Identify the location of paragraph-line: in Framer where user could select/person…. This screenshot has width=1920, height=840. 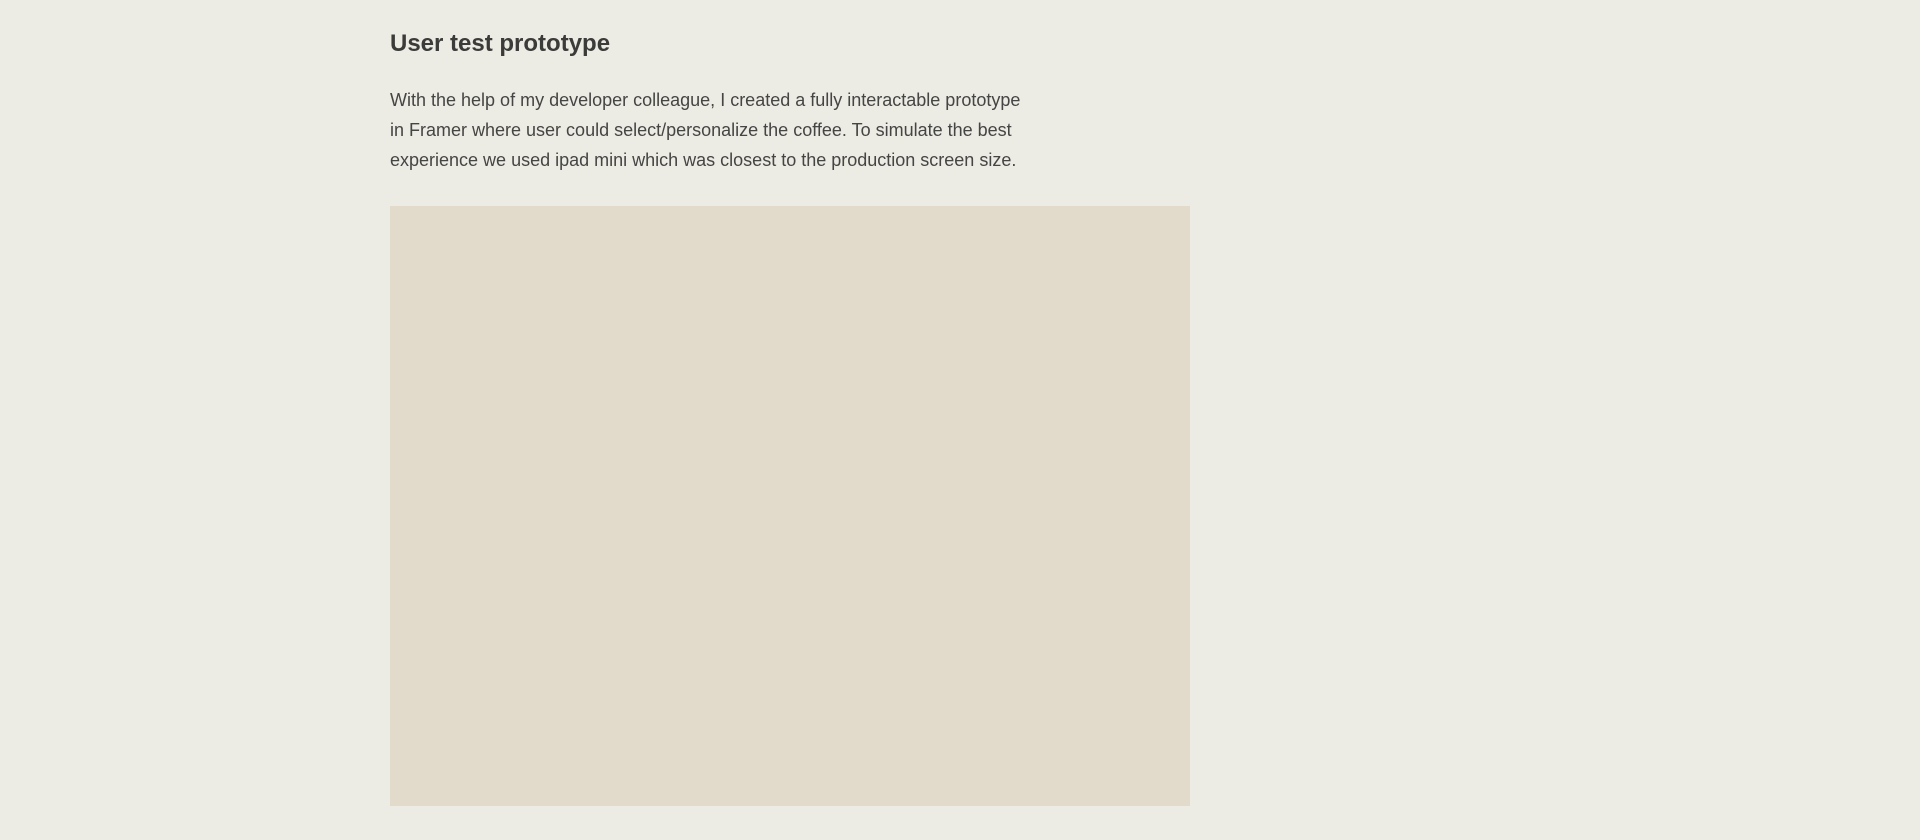
(701, 130).